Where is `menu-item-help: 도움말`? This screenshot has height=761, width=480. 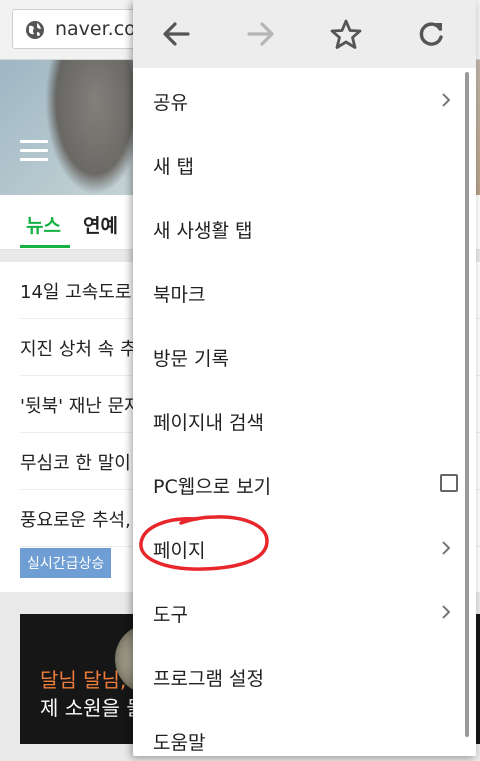 menu-item-help: 도움말 is located at coordinates (304, 732).